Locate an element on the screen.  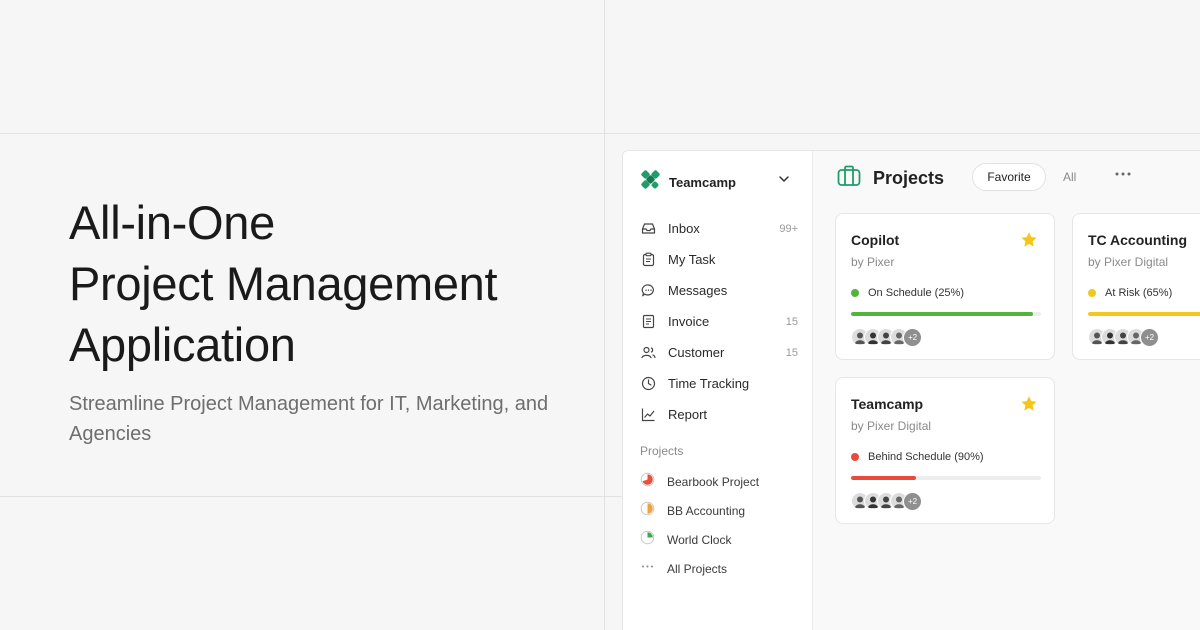
project-label: All Projects is located at coordinates (697, 568).